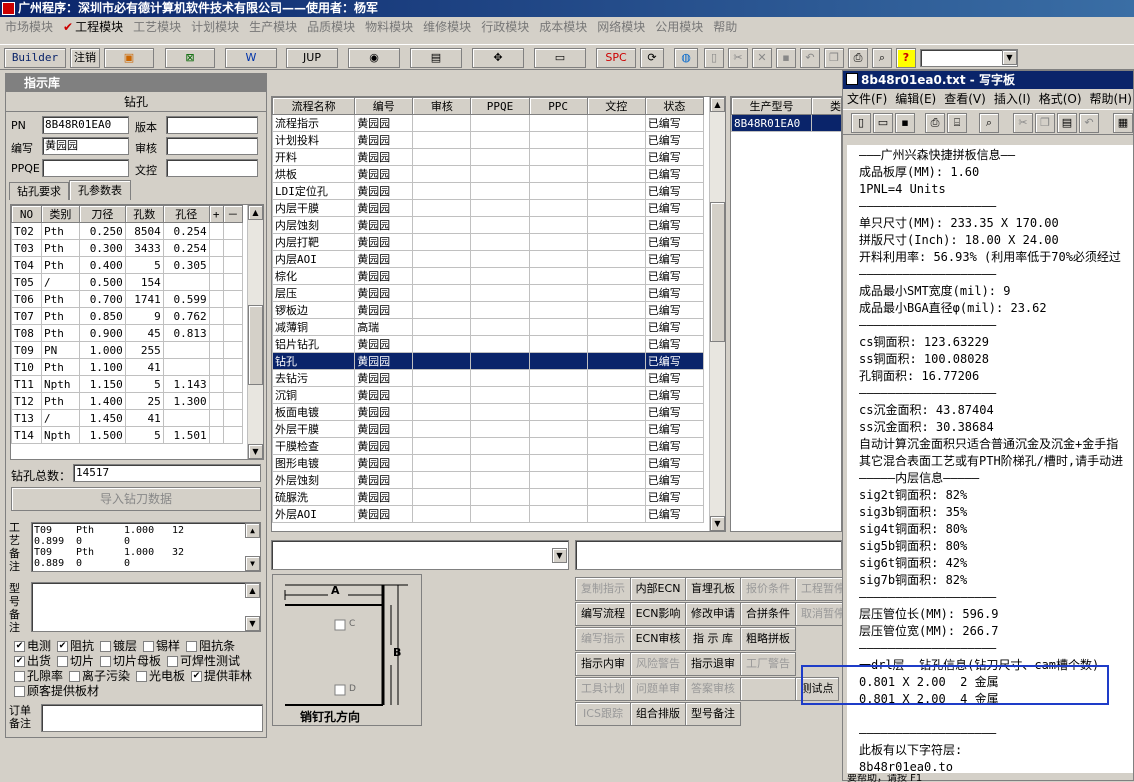 Image resolution: width=1134 pixels, height=782 pixels. Describe the element at coordinates (102, 214) in the screenshot. I see `drill-header: 刀径` at that location.